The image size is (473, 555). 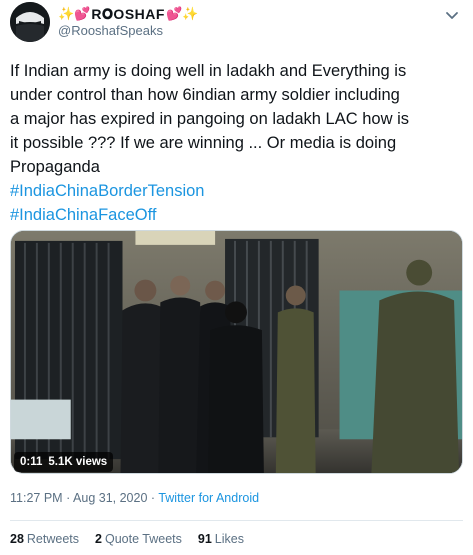 What do you see at coordinates (110, 498) in the screenshot?
I see `tweet-date: Aug 31, 2020` at bounding box center [110, 498].